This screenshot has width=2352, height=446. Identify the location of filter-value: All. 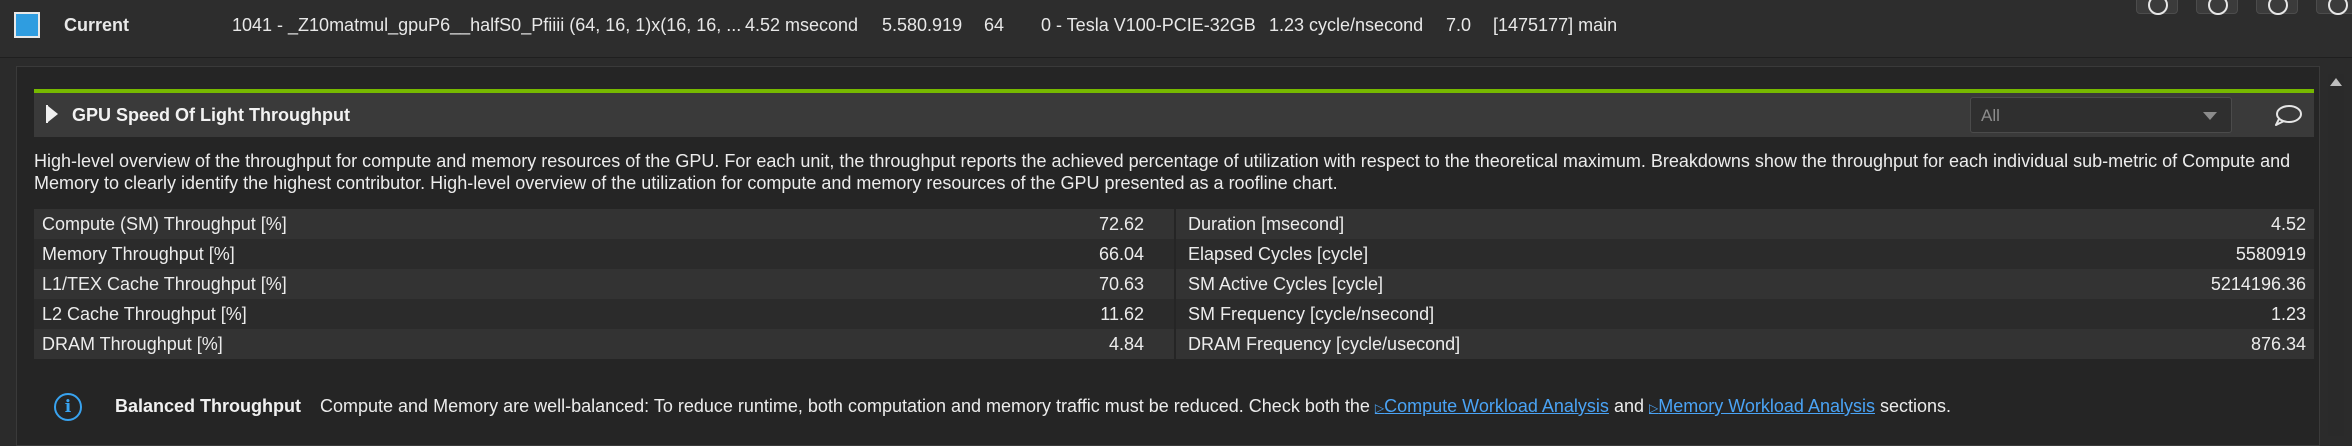
(1990, 115).